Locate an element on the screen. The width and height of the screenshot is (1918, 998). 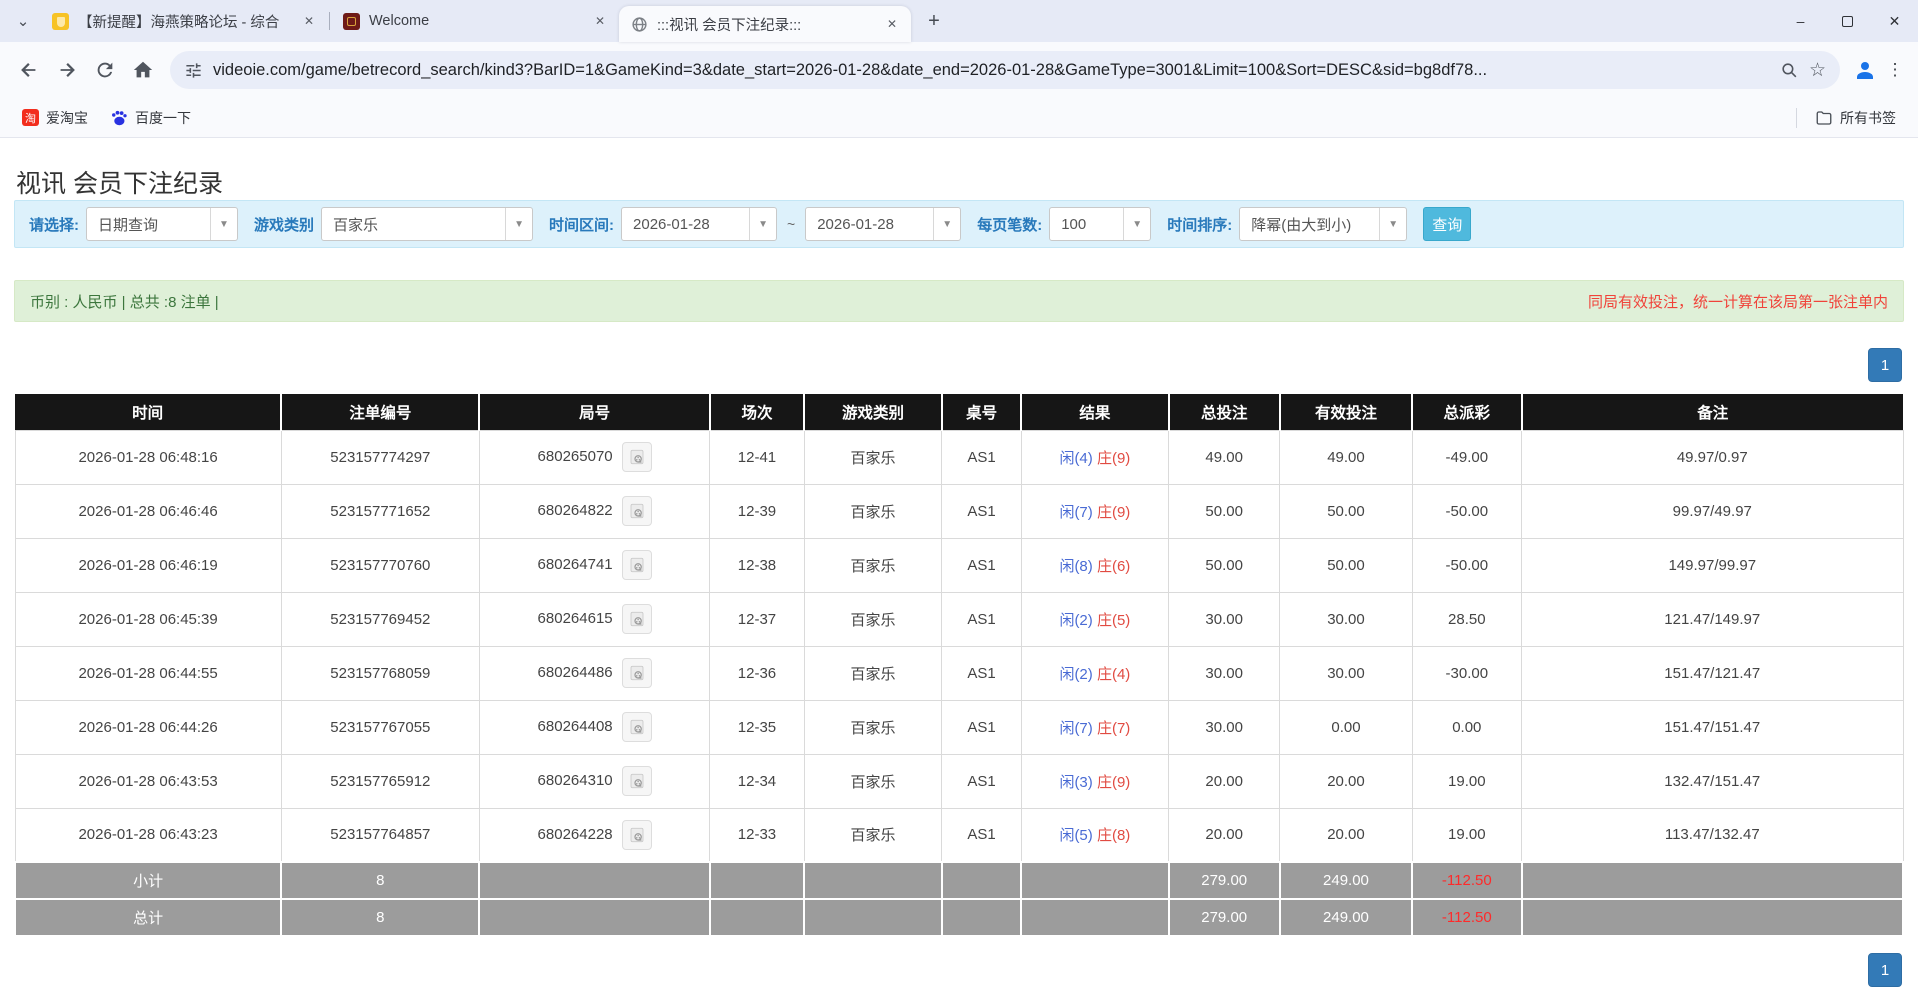
cell-remark: 121.47/149.97 is located at coordinates (1712, 619).